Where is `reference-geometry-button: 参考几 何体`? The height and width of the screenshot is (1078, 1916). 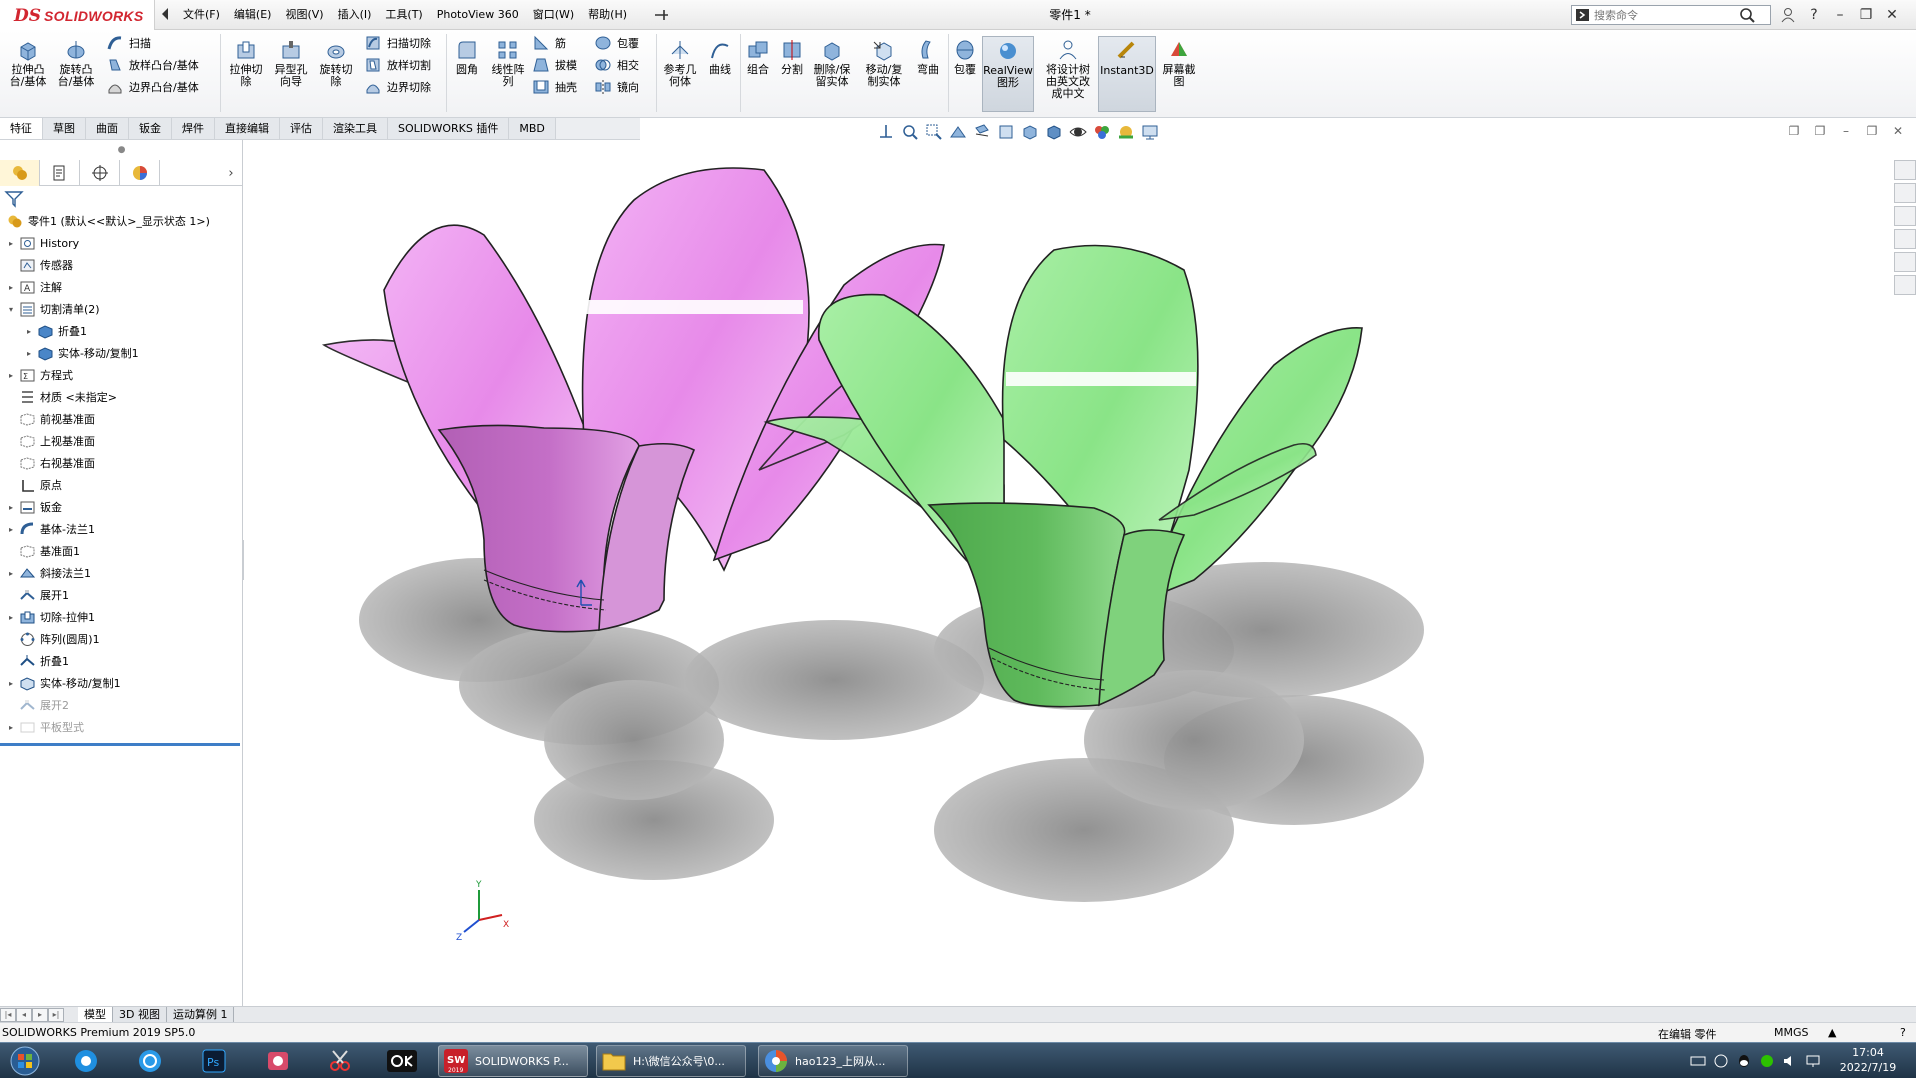
reference-geometry-button: 参考几 何体 is located at coordinates (680, 63).